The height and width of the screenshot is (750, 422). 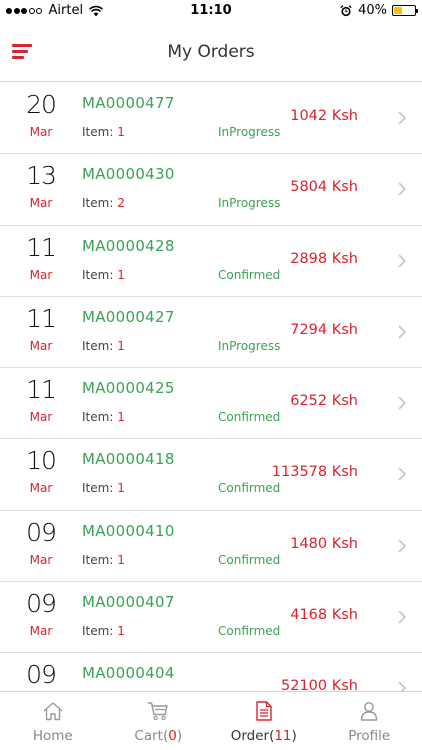 I want to click on order-amount: 5804 Ksh, so click(x=324, y=187).